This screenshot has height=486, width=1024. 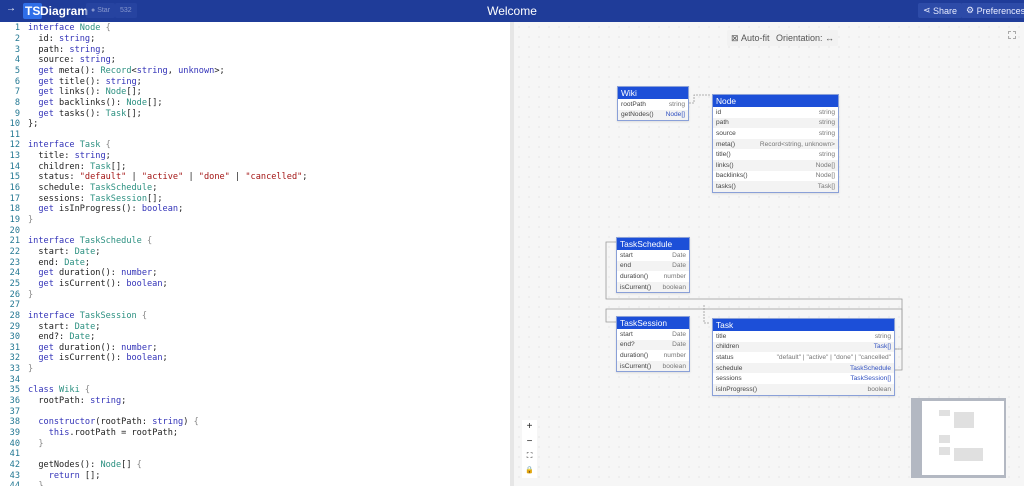 I want to click on zoom-in-button: +, so click(x=529, y=427).